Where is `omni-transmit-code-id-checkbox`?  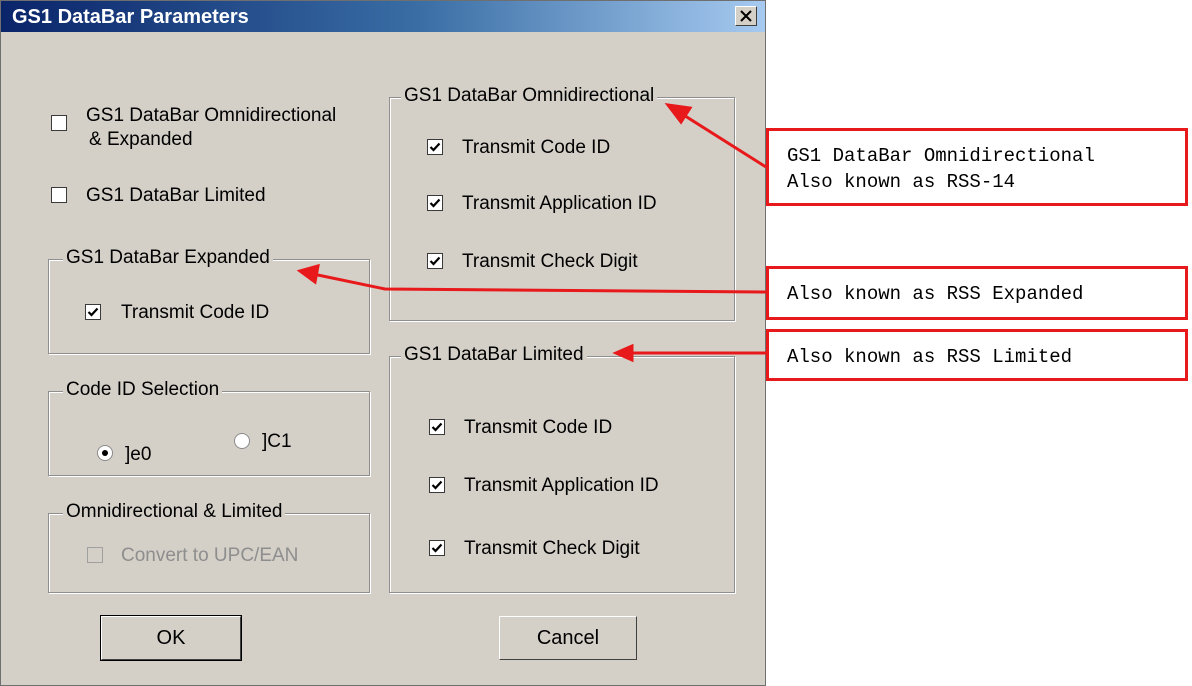
omni-transmit-code-id-checkbox is located at coordinates (435, 147).